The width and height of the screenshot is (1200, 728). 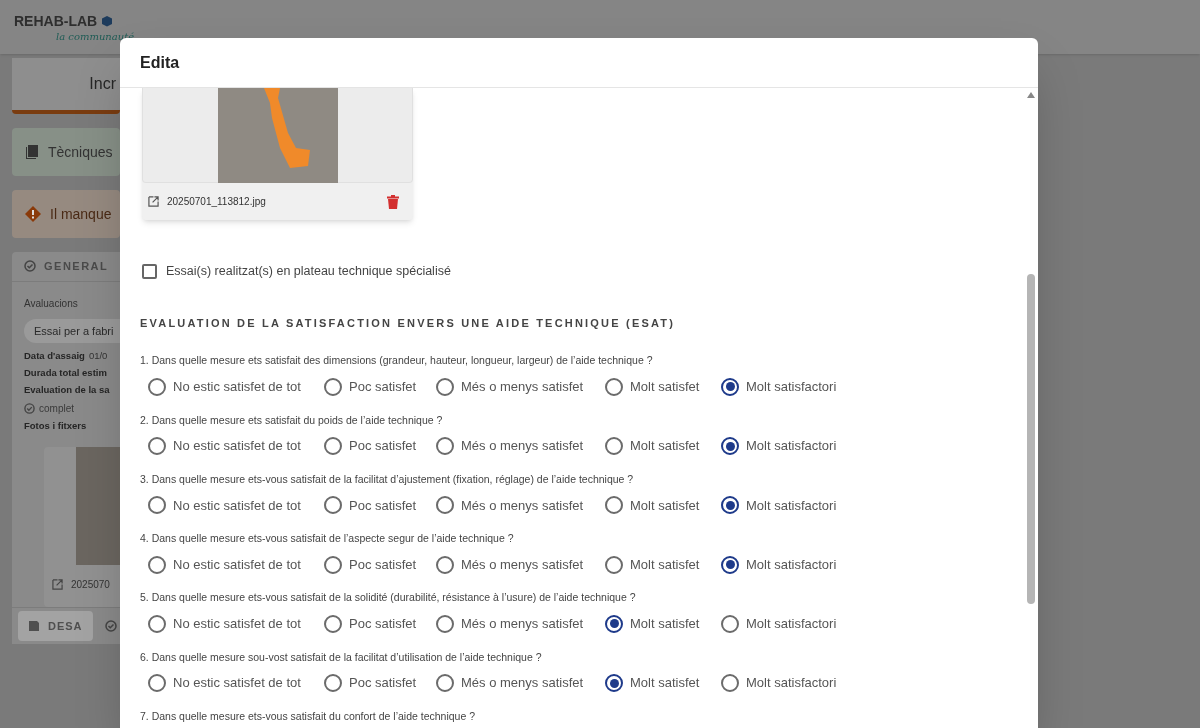 What do you see at coordinates (149, 271) in the screenshot?
I see `checkbox` at bounding box center [149, 271].